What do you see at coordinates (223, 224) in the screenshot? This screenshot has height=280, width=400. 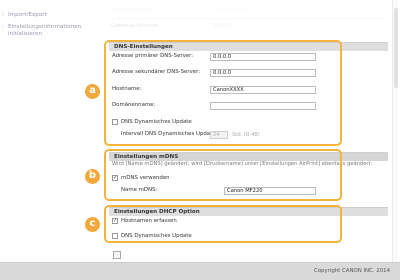 I see `callout-frame-c` at bounding box center [223, 224].